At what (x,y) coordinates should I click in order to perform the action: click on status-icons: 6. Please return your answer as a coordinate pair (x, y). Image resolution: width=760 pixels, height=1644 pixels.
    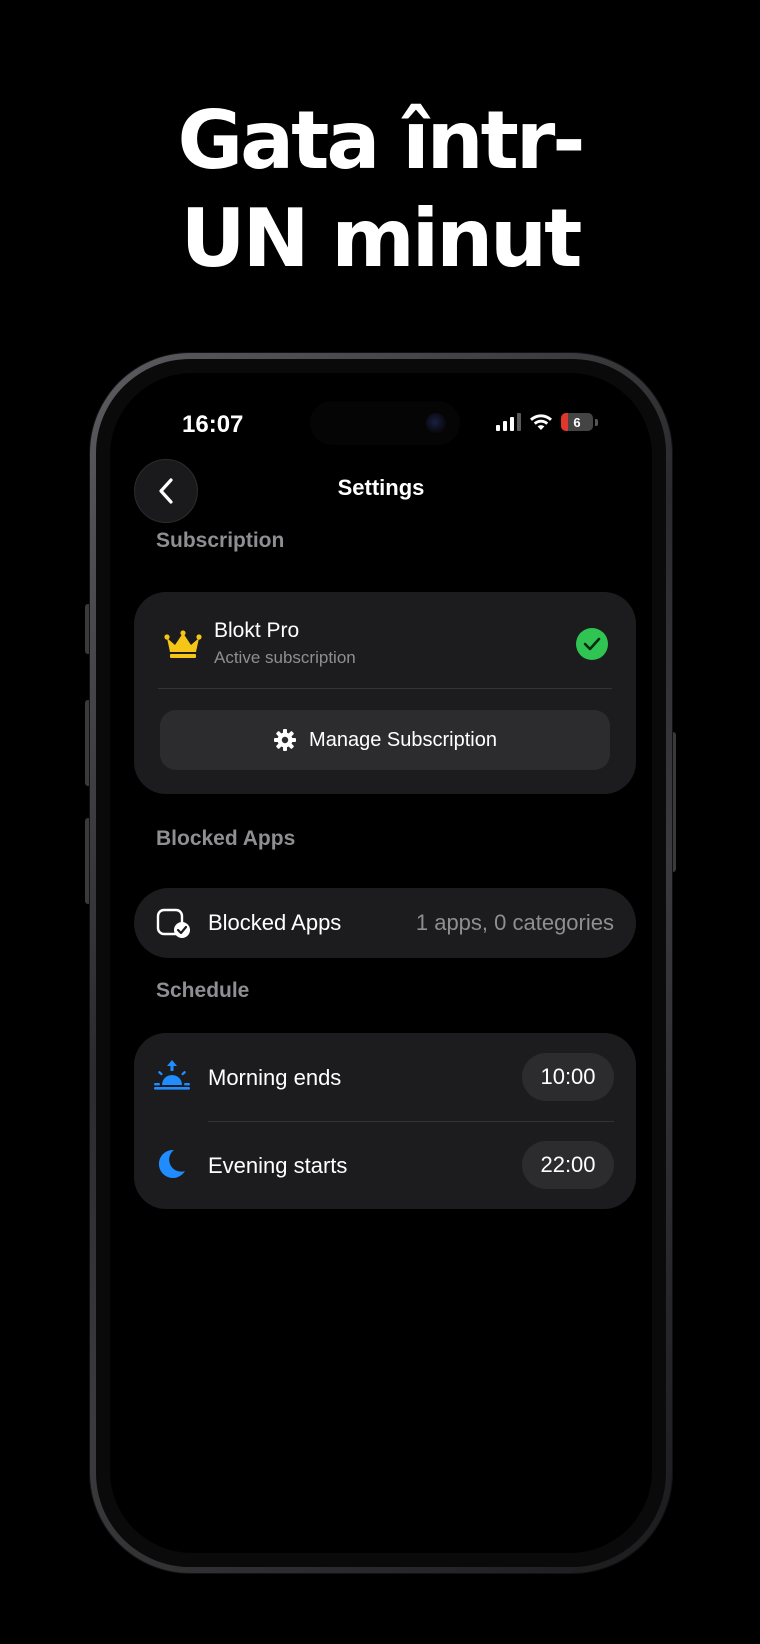
    Looking at the image, I should click on (547, 422).